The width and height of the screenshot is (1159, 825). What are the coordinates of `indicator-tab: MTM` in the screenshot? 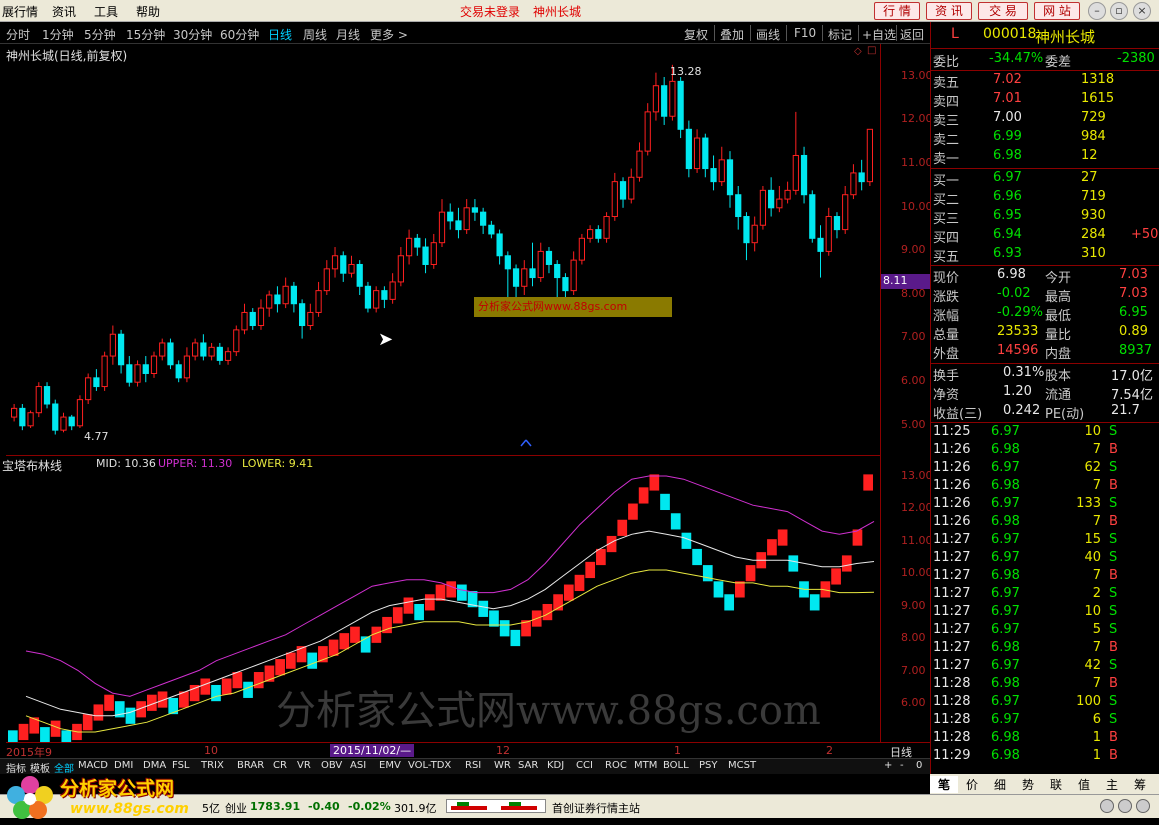 It's located at (645, 765).